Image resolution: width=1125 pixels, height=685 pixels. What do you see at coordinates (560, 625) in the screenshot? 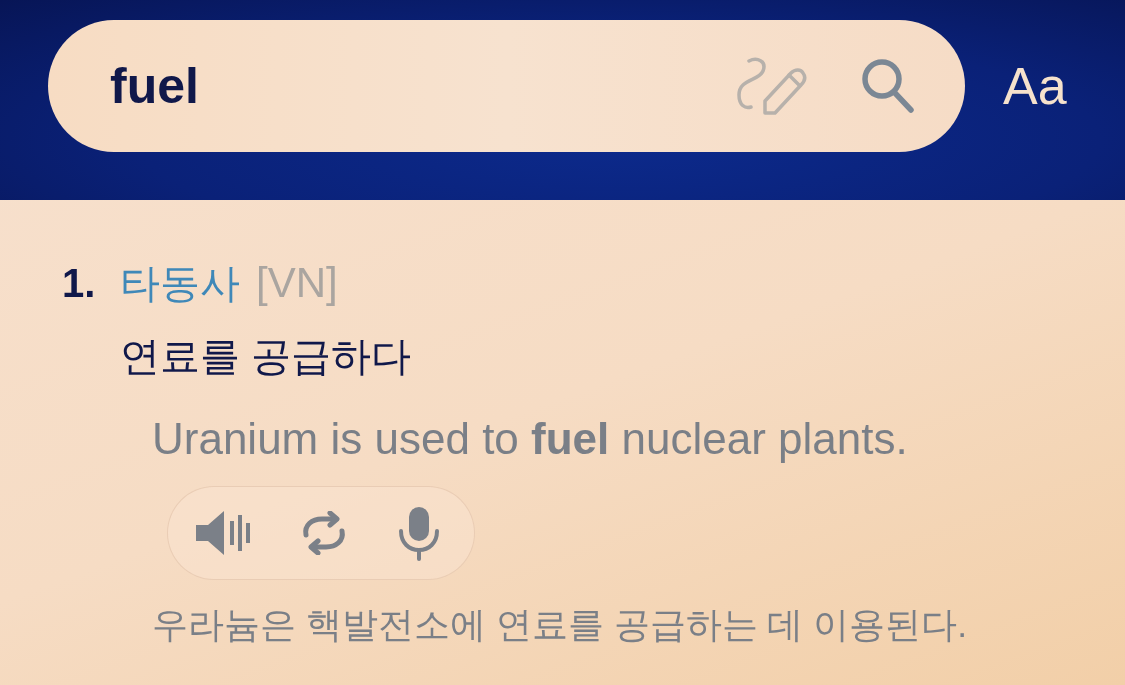
I see `example-translation: 우라늄은 핵발전소에 연료를 공급하는 데 이용된다.` at bounding box center [560, 625].